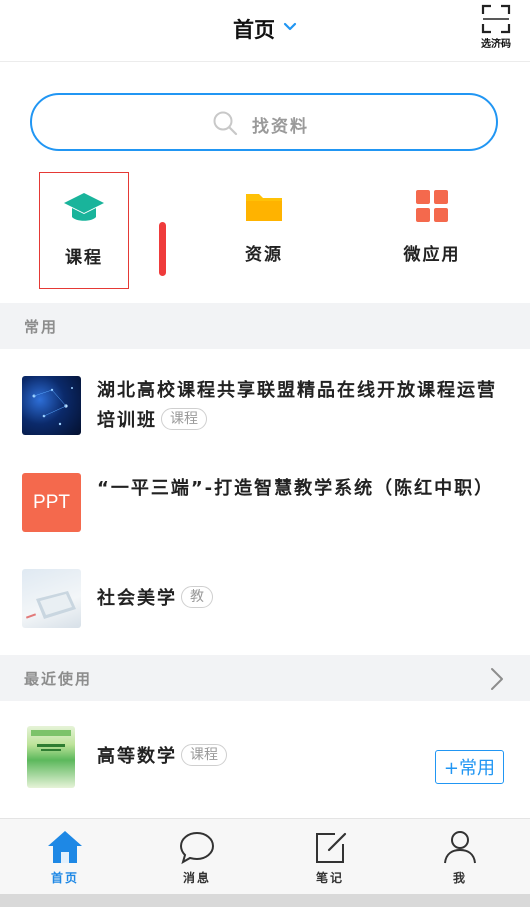 This screenshot has width=530, height=907. Describe the element at coordinates (303, 599) in the screenshot. I see `list-item-title: 社会美学教` at that location.